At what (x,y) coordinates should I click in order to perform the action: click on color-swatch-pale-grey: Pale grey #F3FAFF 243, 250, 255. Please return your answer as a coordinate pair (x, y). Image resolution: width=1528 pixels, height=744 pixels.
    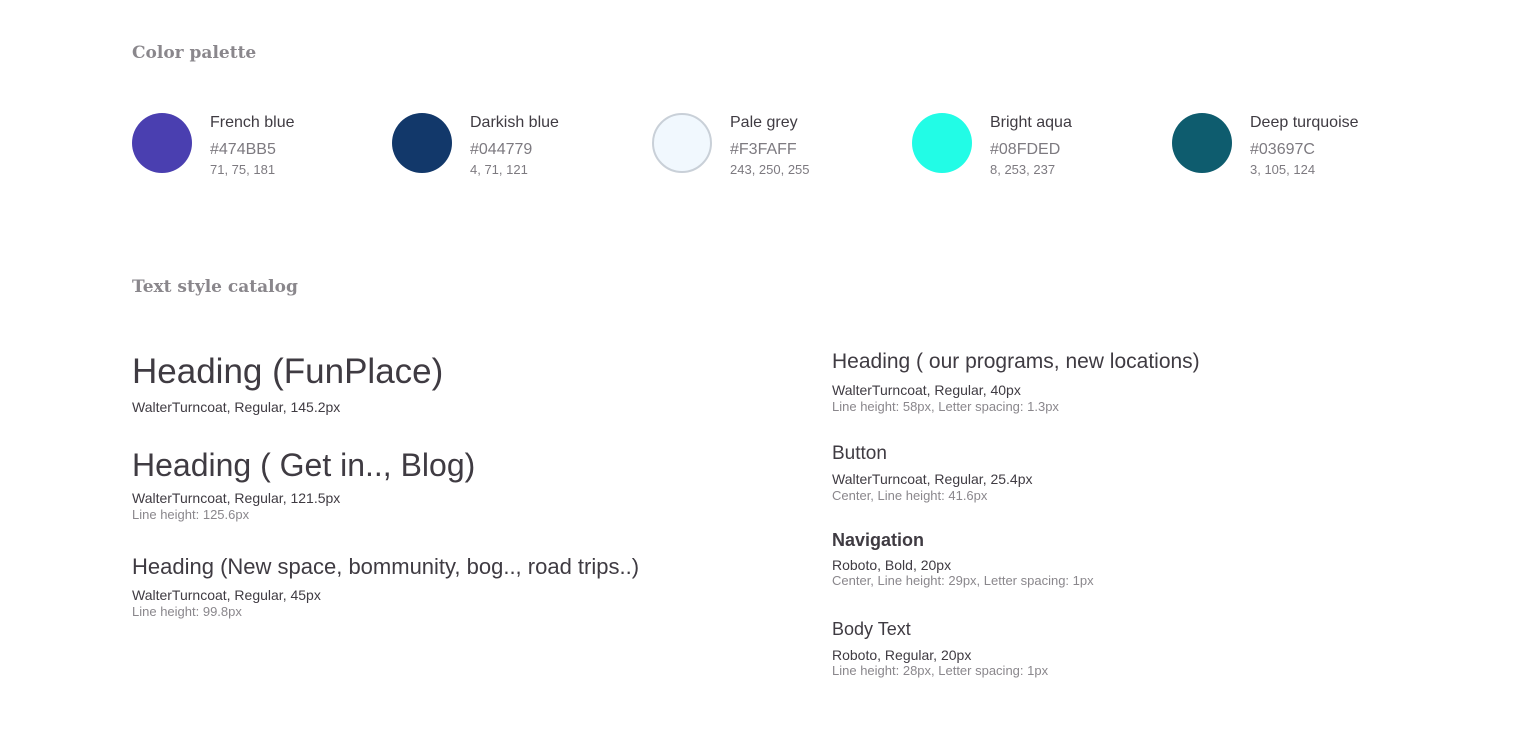
    Looking at the image, I should click on (777, 148).